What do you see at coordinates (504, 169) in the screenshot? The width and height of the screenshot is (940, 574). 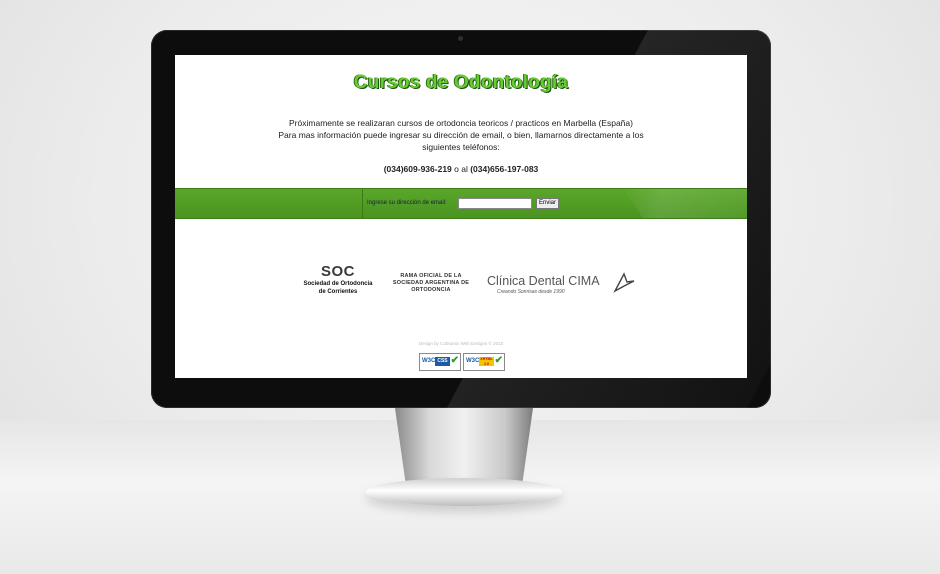 I see `phone-2: (034)656-197-083` at bounding box center [504, 169].